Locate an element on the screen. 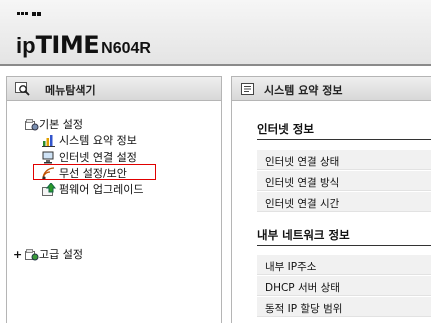  info-row: 인터넷 연결 방식 is located at coordinates (344, 181).